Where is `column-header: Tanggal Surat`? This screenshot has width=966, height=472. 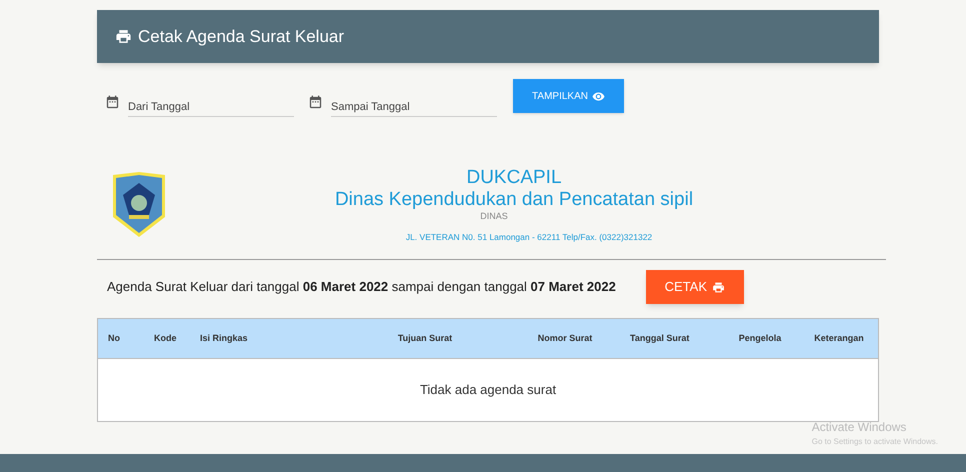
column-header: Tanggal Surat is located at coordinates (660, 338).